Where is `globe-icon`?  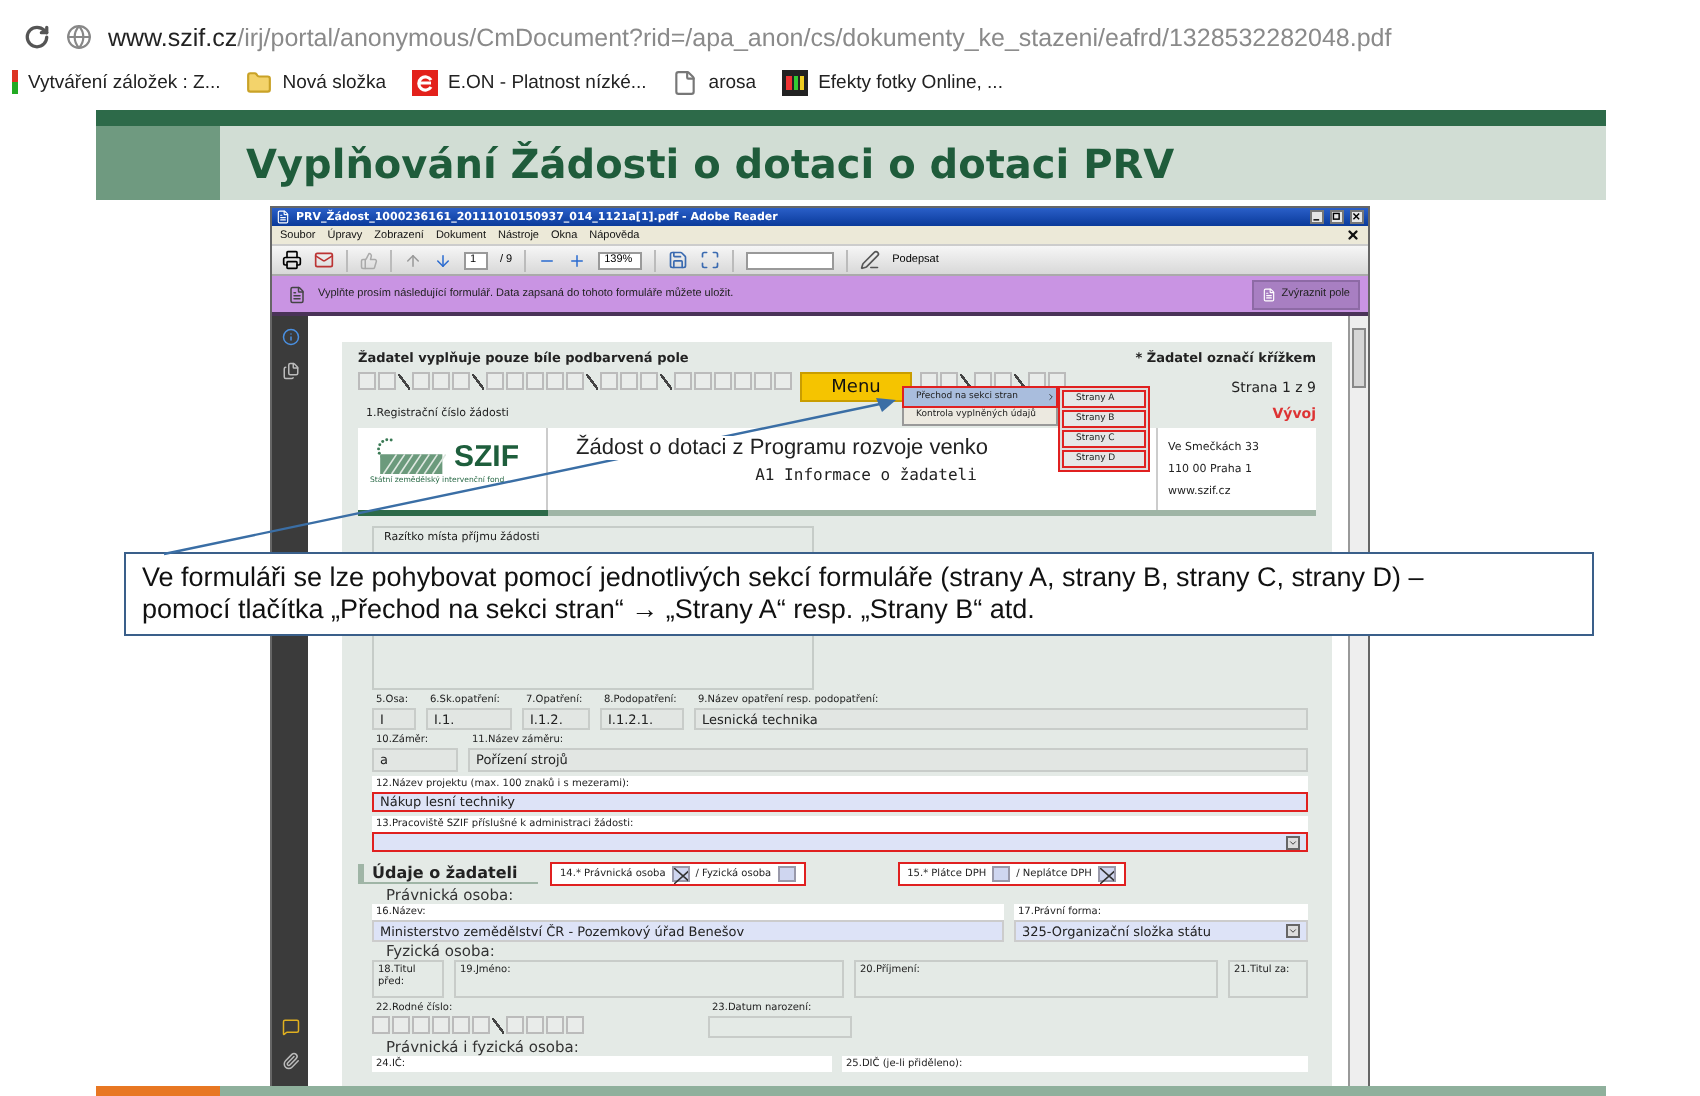 globe-icon is located at coordinates (79, 37).